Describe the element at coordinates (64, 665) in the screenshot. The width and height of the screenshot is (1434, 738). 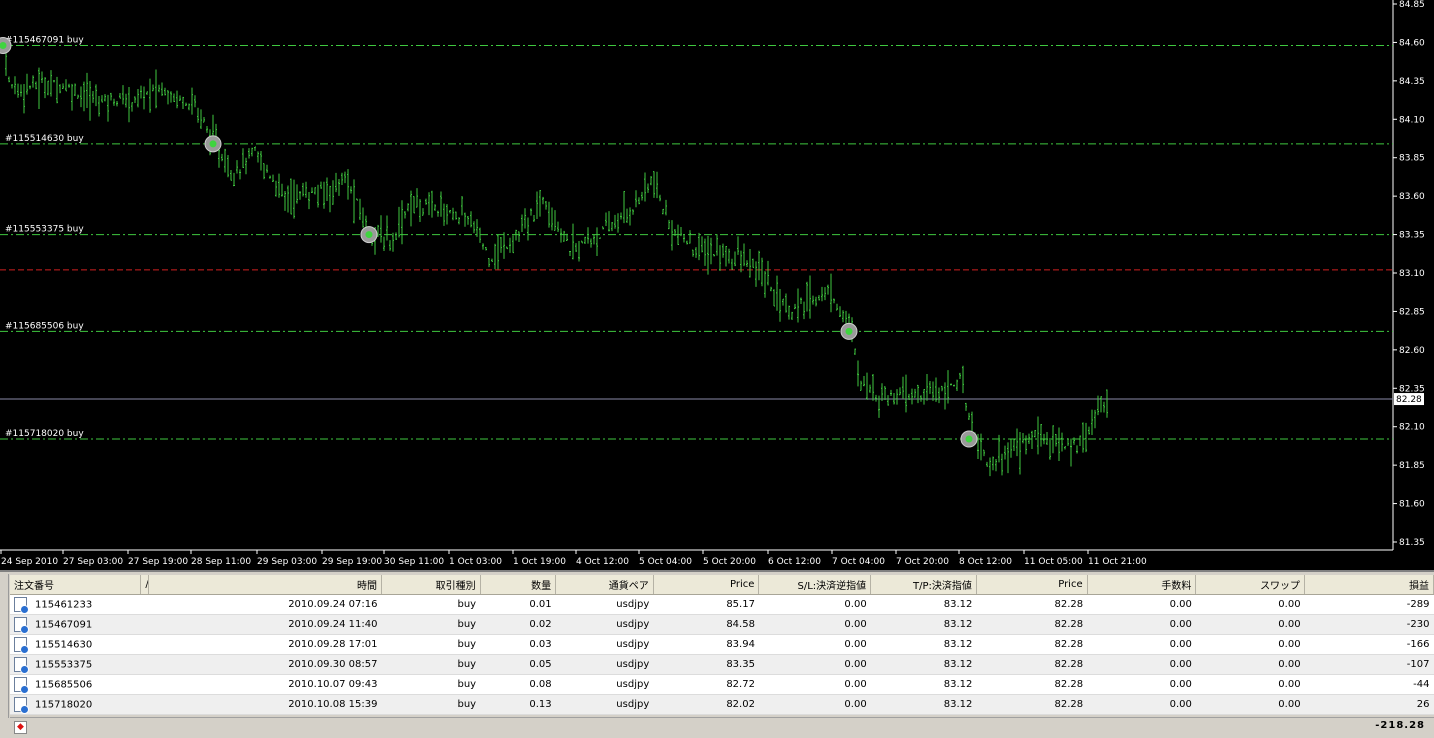
I see `order-number: 115553375` at that location.